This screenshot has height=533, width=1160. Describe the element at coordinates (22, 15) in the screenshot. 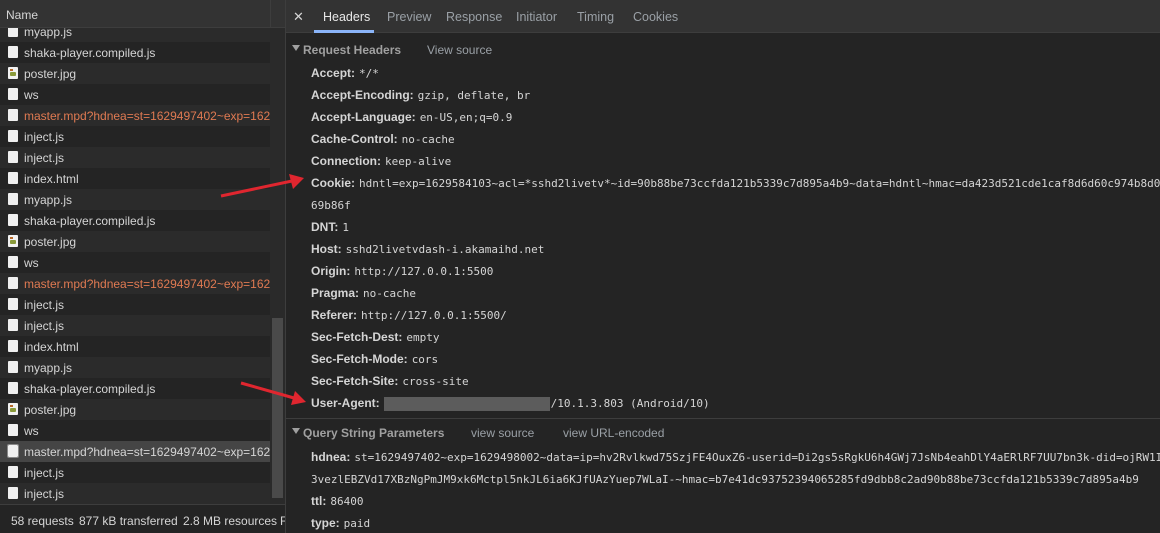

I see `name-column-header: Name` at that location.